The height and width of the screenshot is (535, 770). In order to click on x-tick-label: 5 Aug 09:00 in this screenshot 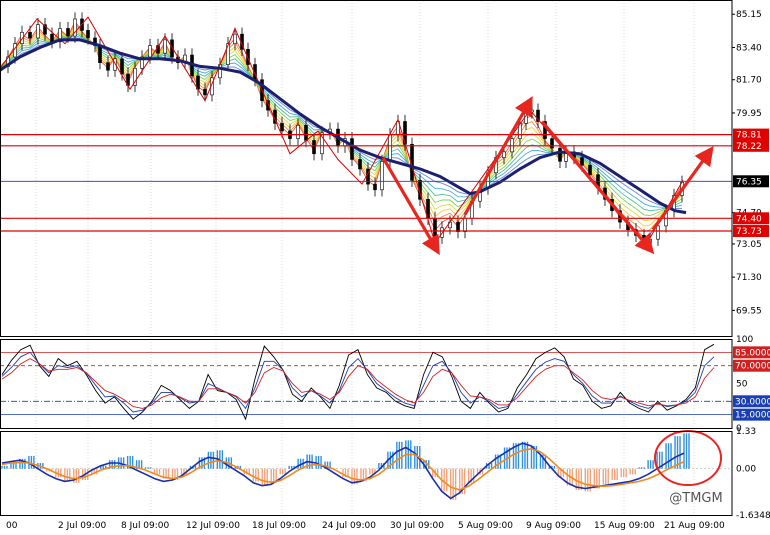, I will do `click(485, 526)`.